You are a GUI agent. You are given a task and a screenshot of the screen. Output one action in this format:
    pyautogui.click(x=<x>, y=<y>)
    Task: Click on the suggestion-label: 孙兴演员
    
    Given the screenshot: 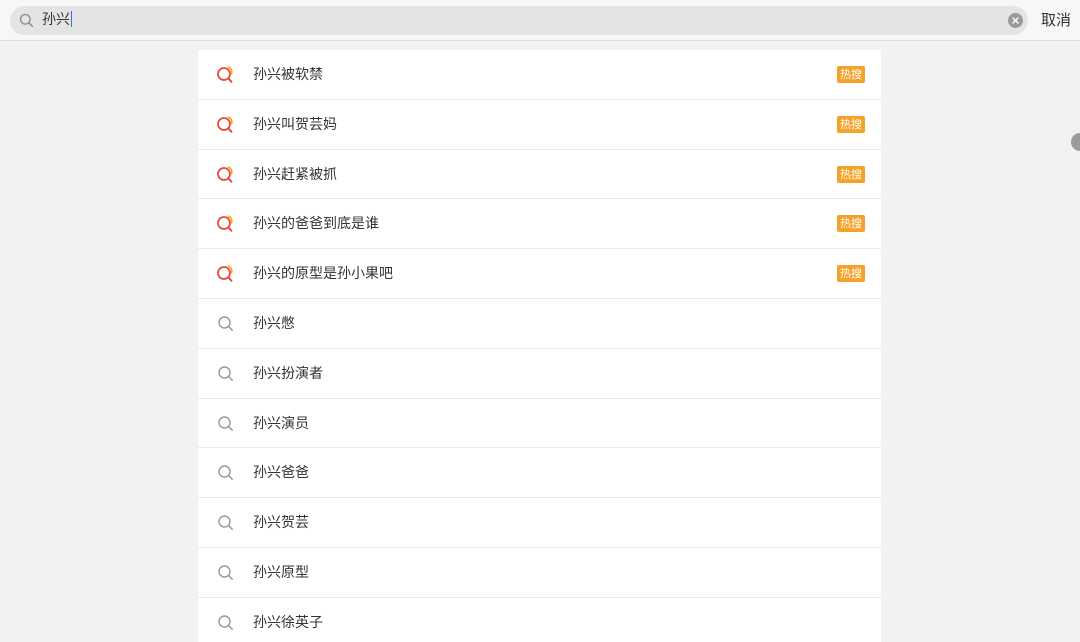 What is the action you would take?
    pyautogui.click(x=281, y=423)
    